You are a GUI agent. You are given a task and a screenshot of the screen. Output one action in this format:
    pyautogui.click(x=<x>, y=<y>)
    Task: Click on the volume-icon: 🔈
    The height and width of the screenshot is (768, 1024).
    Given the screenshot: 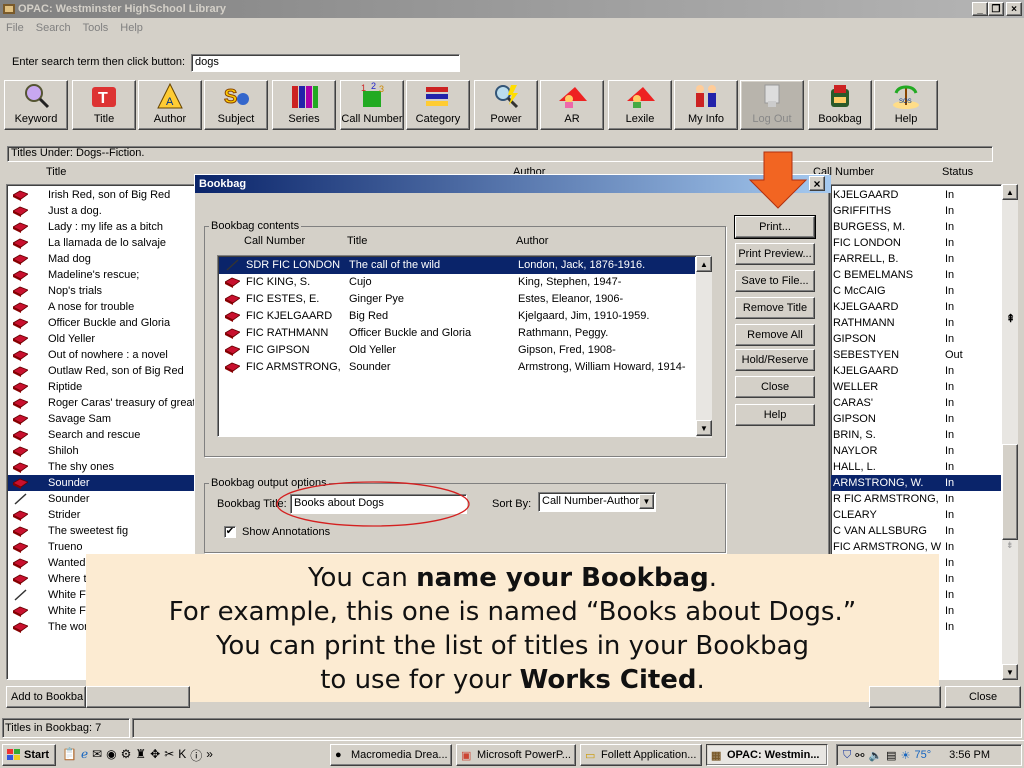 What is the action you would take?
    pyautogui.click(x=875, y=755)
    